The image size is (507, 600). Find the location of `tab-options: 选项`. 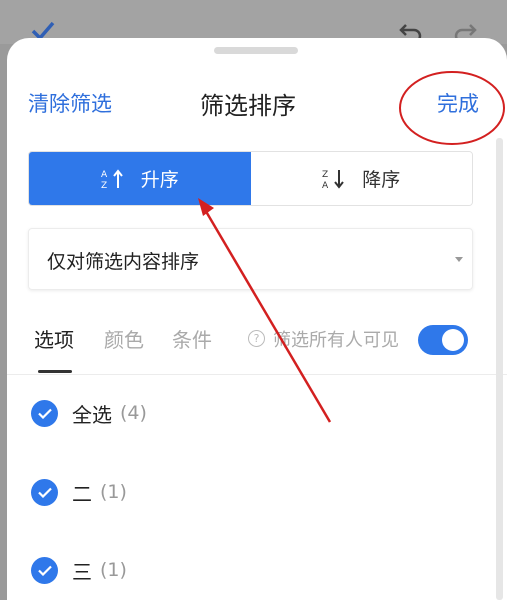

tab-options: 选项 is located at coordinates (54, 338).